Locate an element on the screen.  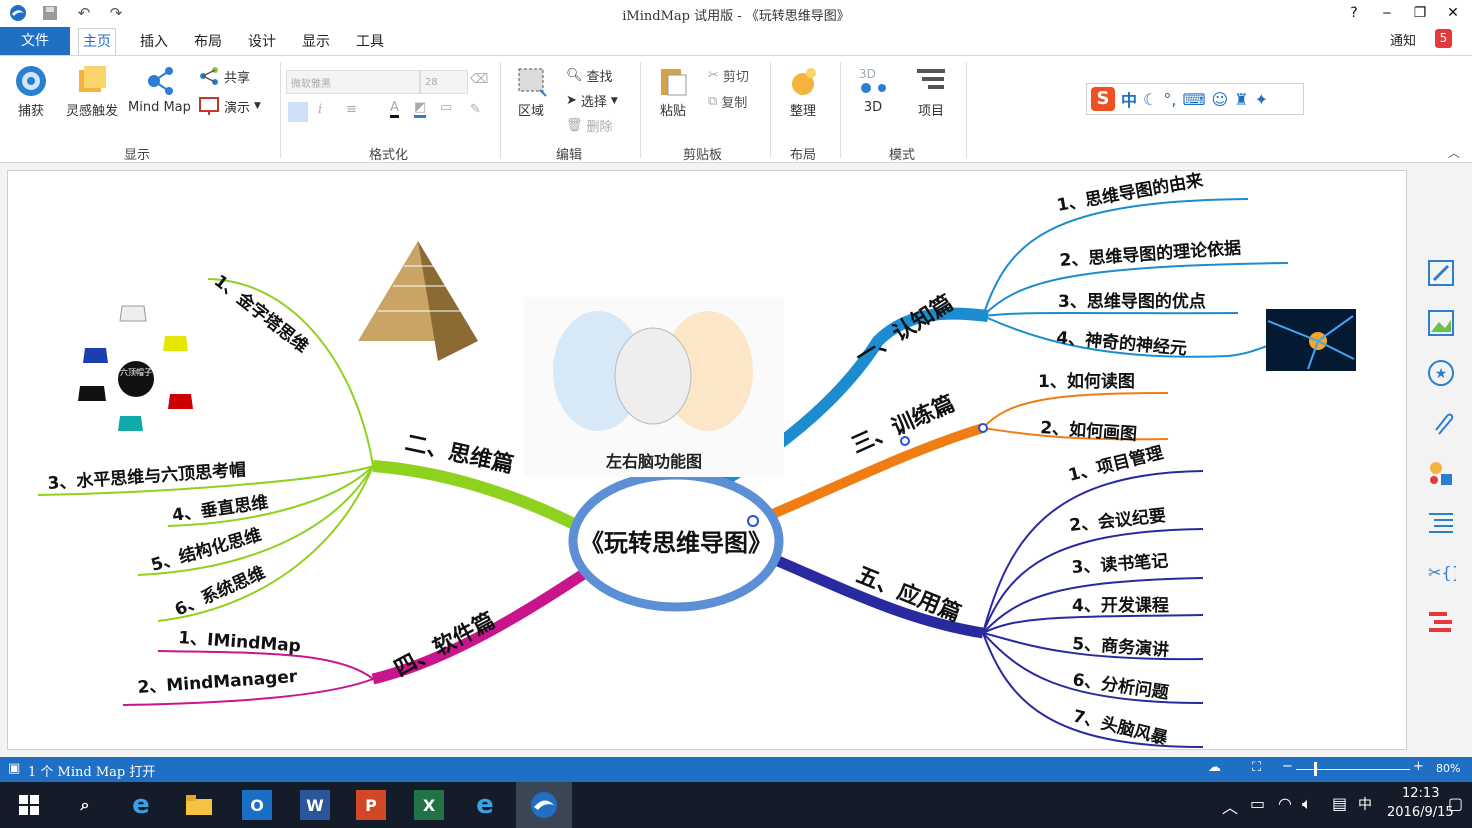
cognition-item: 3、思维导图的优点 is located at coordinates (1132, 301).